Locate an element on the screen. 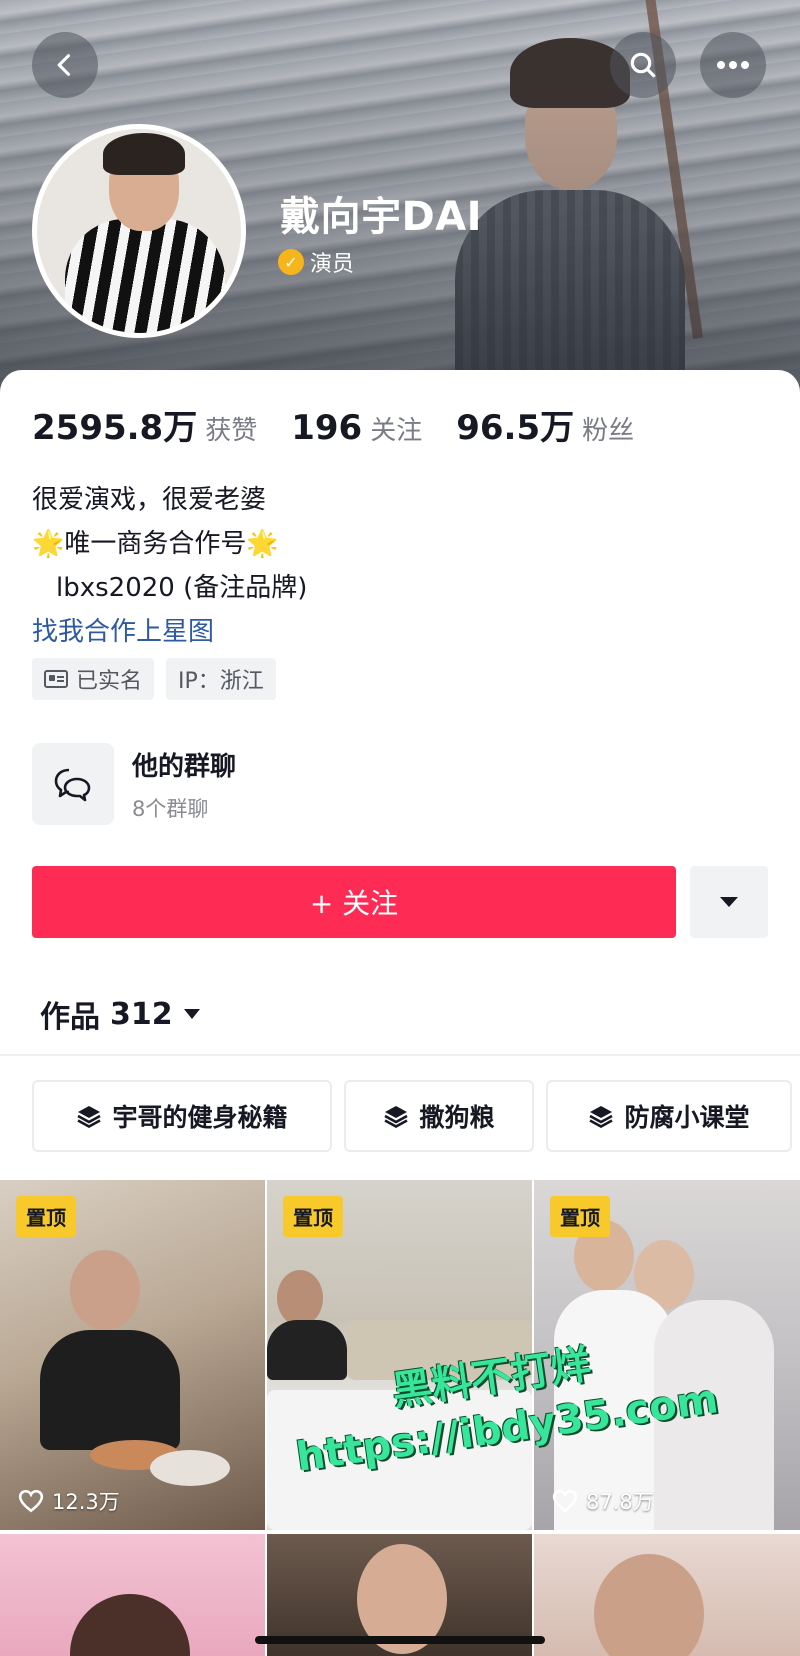 This screenshot has height=1656, width=800. bio-line-2: 🌟唯一商务合作号🌟 is located at coordinates (155, 544).